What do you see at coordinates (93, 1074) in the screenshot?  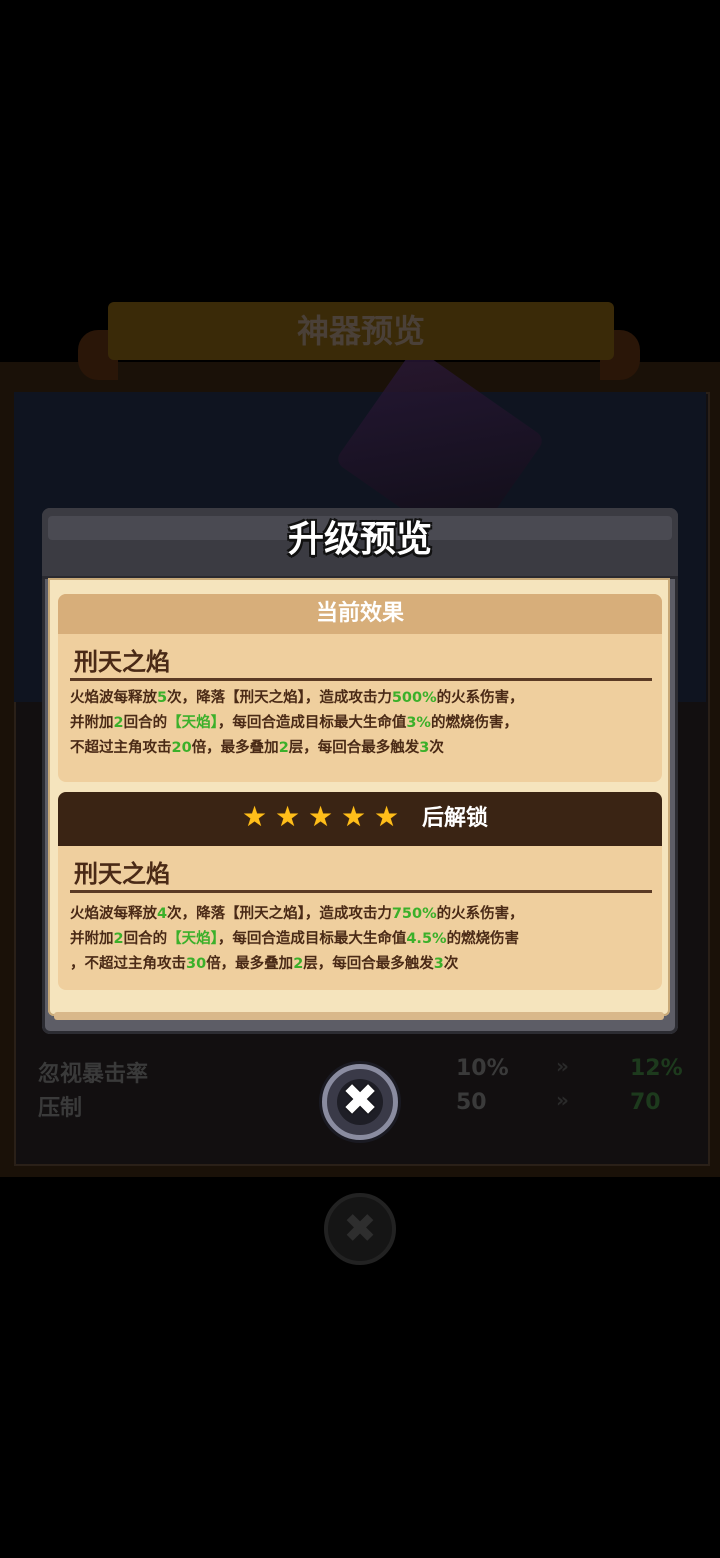 I see `stat-label-crit-ignore: 忽视暴击率` at bounding box center [93, 1074].